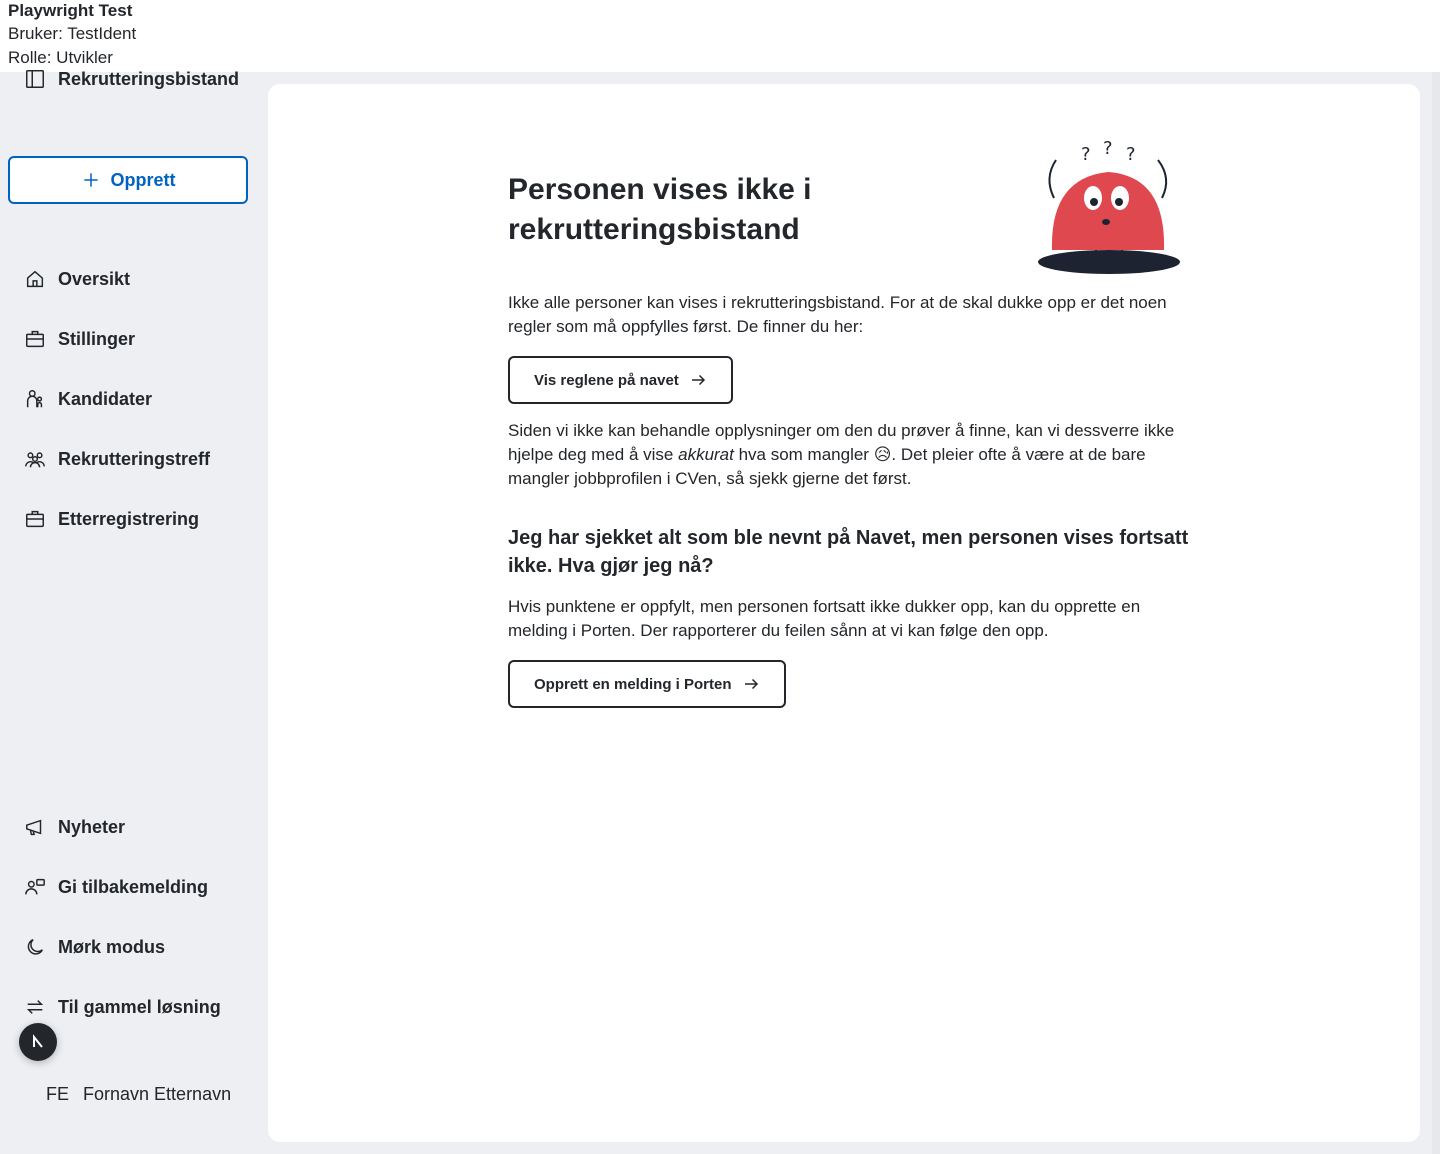 This screenshot has width=1440, height=1154. I want to click on nav-rekrutteringstreff: Rekrutteringstreff, so click(117, 459).